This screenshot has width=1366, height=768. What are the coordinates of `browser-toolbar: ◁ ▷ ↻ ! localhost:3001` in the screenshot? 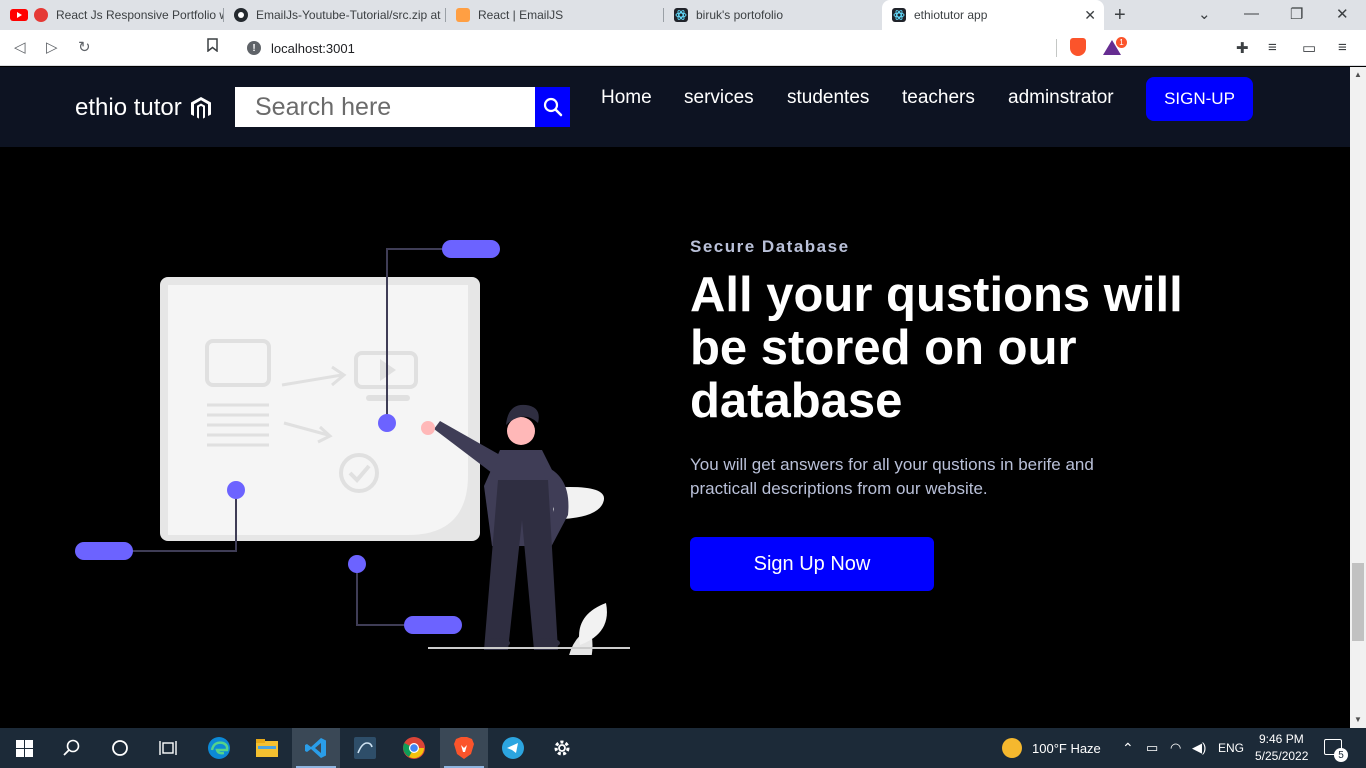 It's located at (683, 48).